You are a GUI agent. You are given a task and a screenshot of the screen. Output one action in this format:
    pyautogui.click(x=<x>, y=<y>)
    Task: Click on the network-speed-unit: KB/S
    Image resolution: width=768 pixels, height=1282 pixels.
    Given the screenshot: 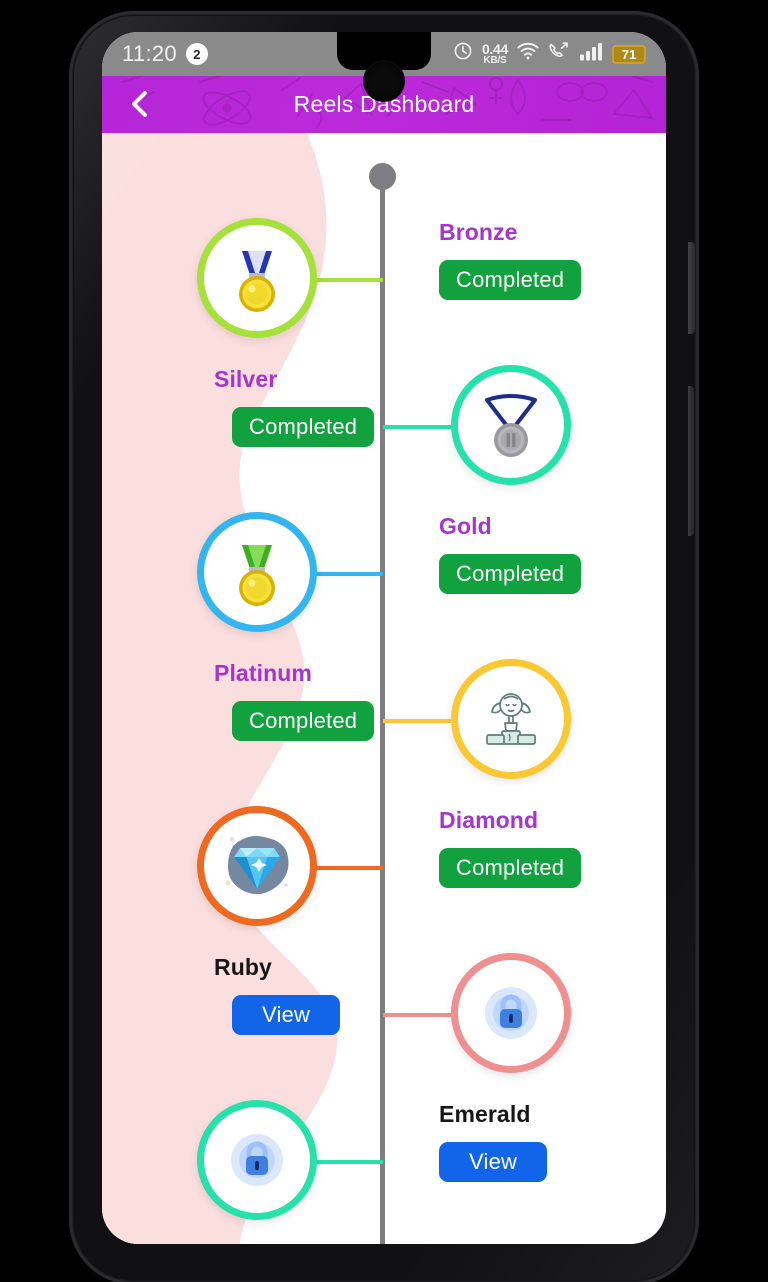 What is the action you would take?
    pyautogui.click(x=495, y=60)
    